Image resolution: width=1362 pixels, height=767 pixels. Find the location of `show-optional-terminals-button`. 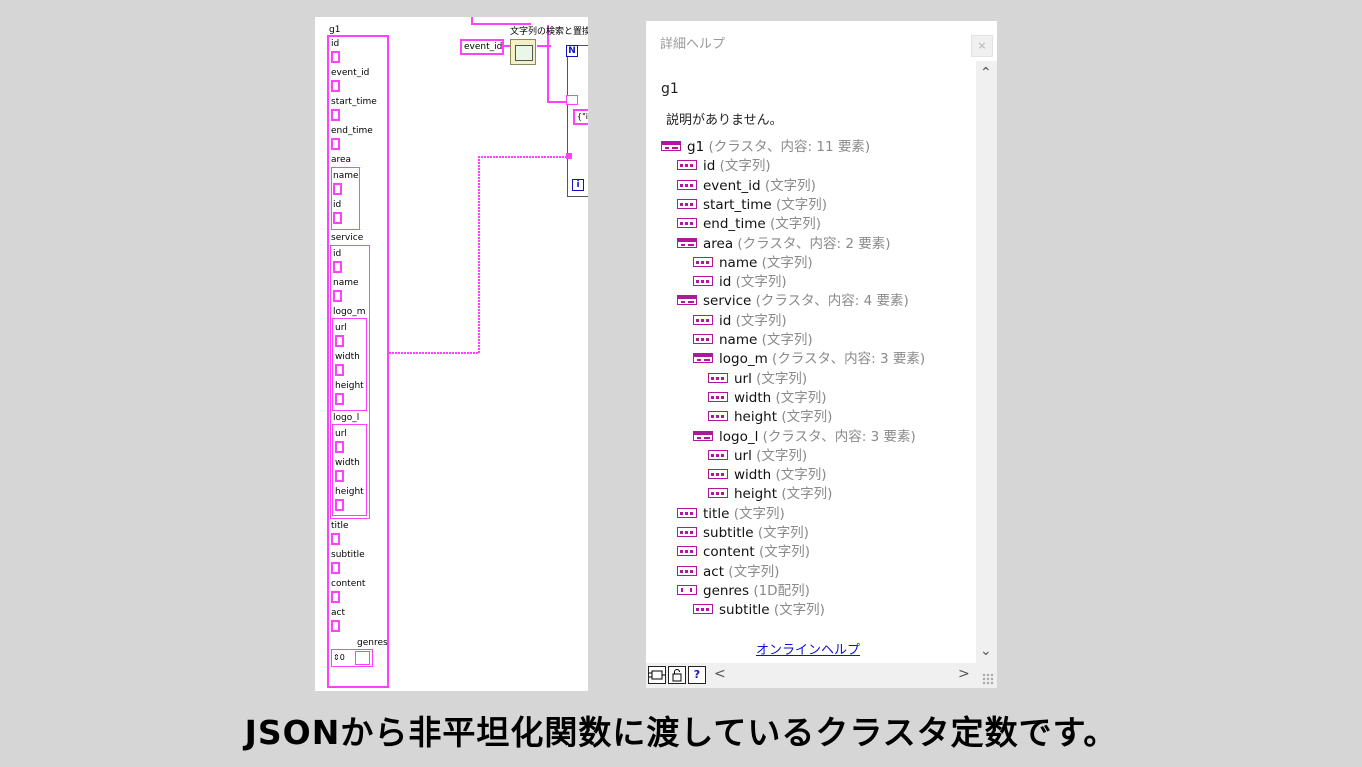

show-optional-terminals-button is located at coordinates (657, 675).